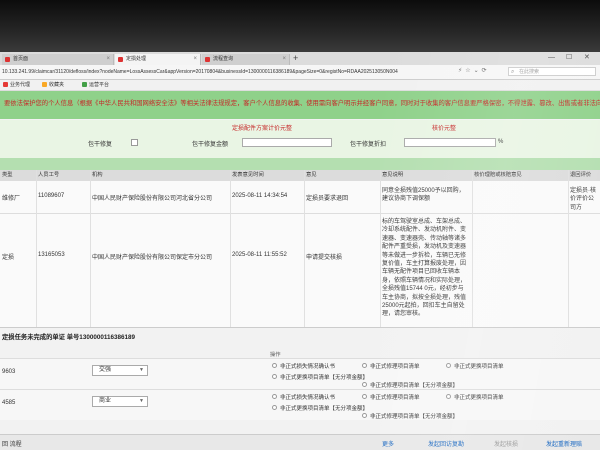  What do you see at coordinates (581, 175) in the screenshot?
I see `col-feedback: 退回评价` at bounding box center [581, 175].